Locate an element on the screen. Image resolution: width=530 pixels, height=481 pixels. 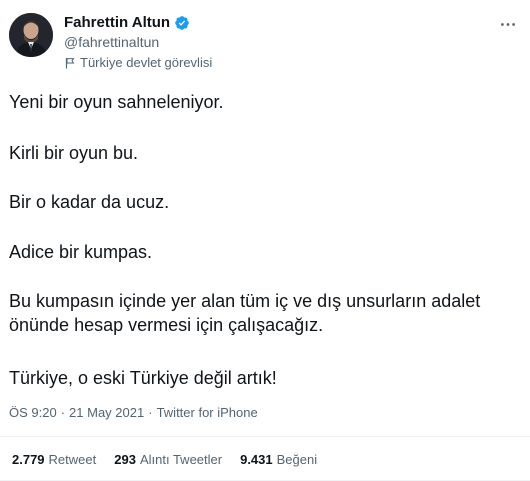
tweet-paragraph: Türkiye, o eski Türkiye değil artık! is located at coordinates (143, 378).